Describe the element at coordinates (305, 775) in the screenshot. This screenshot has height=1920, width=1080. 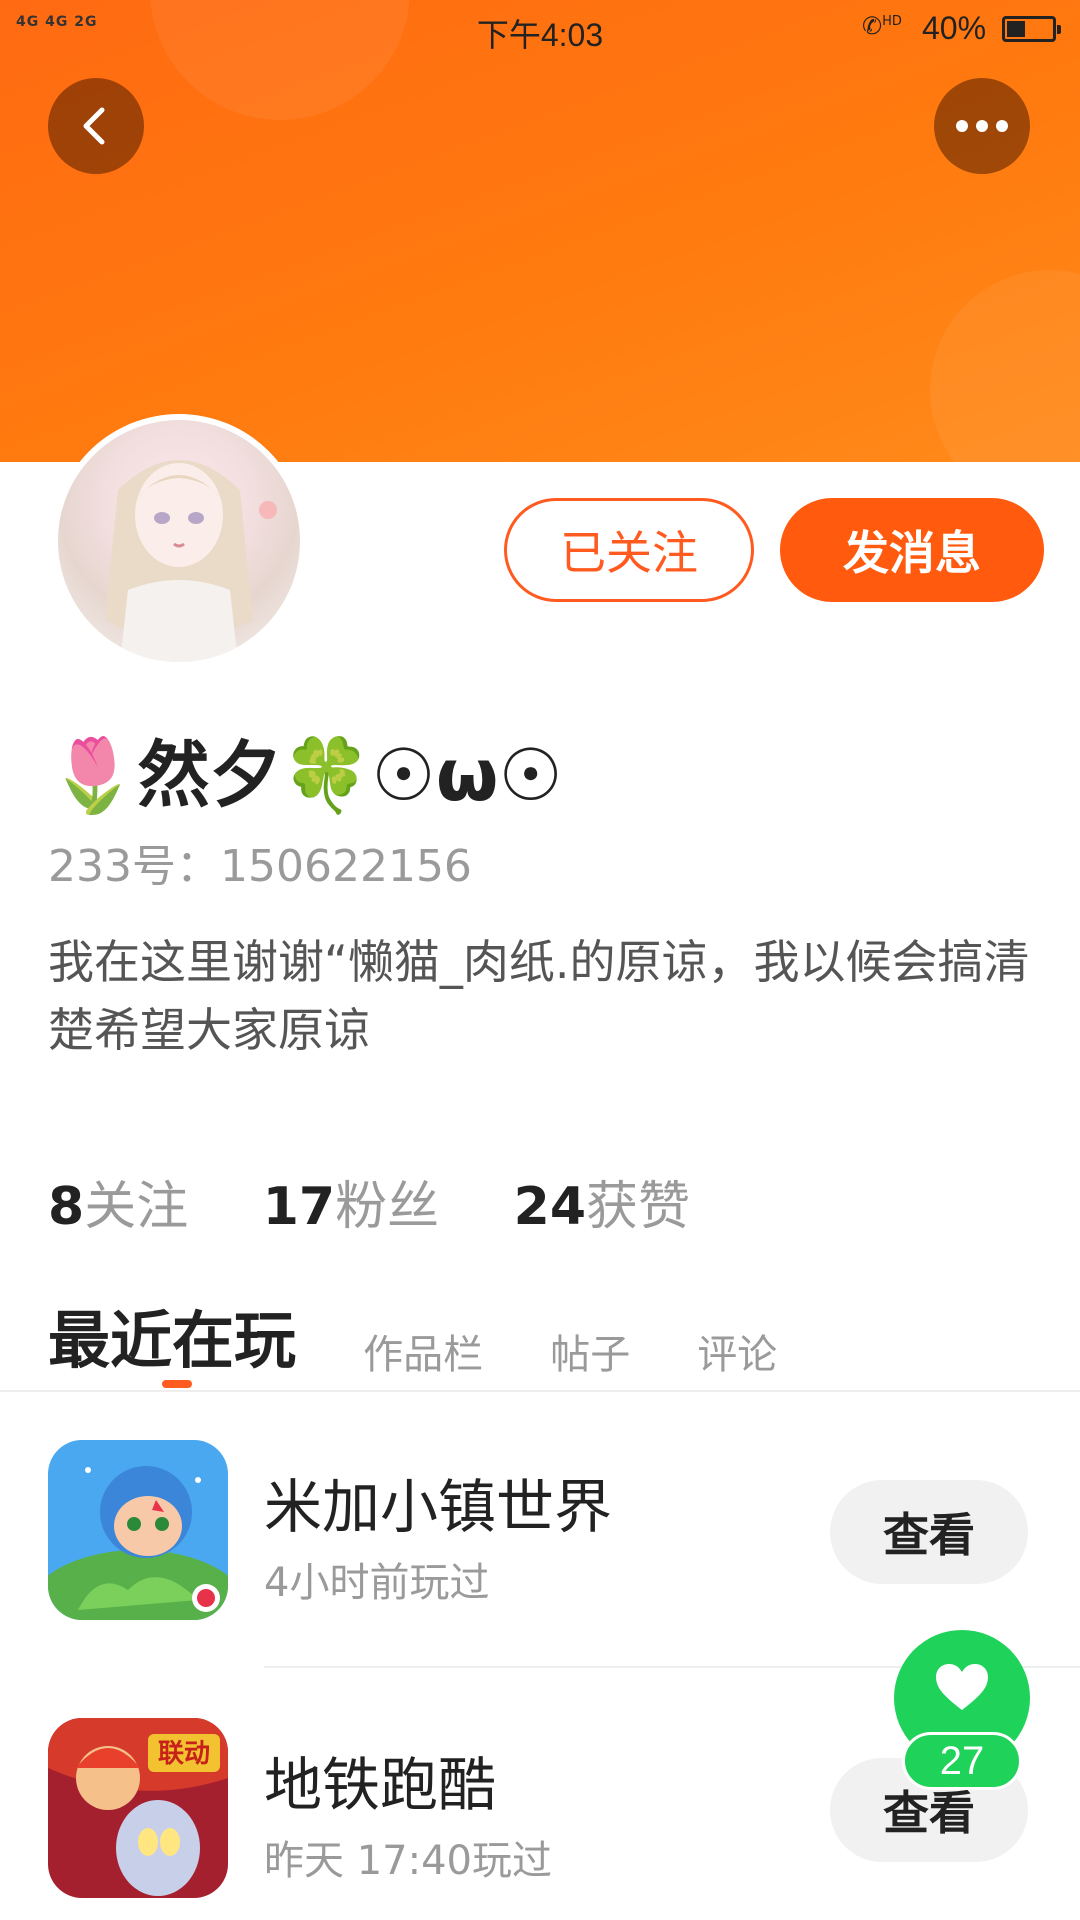
I see `nickname: 🌷然夕🍀☉ω☉` at that location.